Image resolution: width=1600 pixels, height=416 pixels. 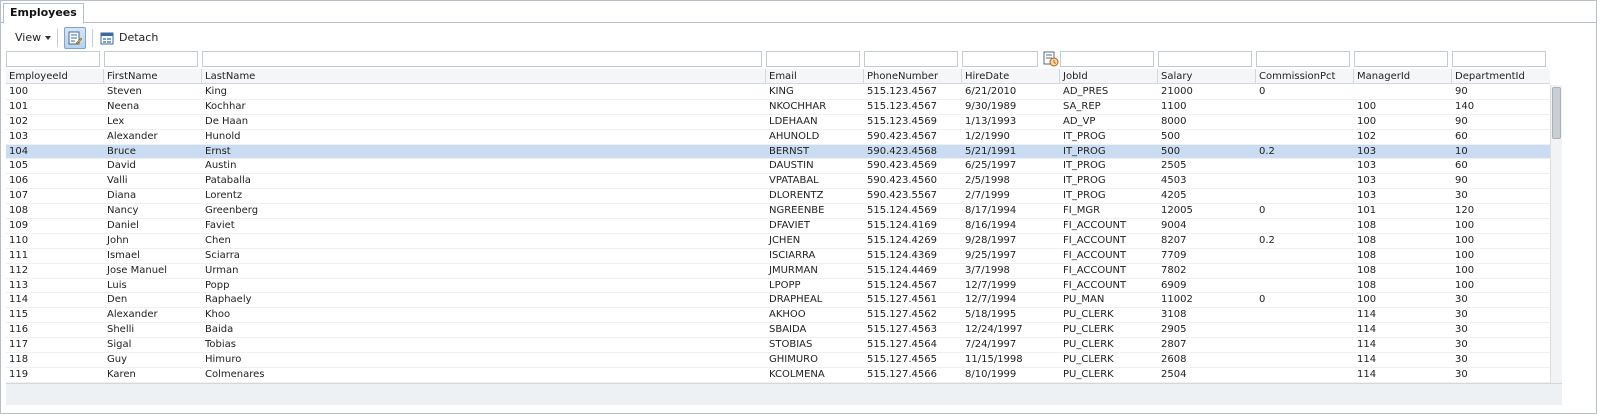 I want to click on table-cell-first: Sigal, so click(x=119, y=345).